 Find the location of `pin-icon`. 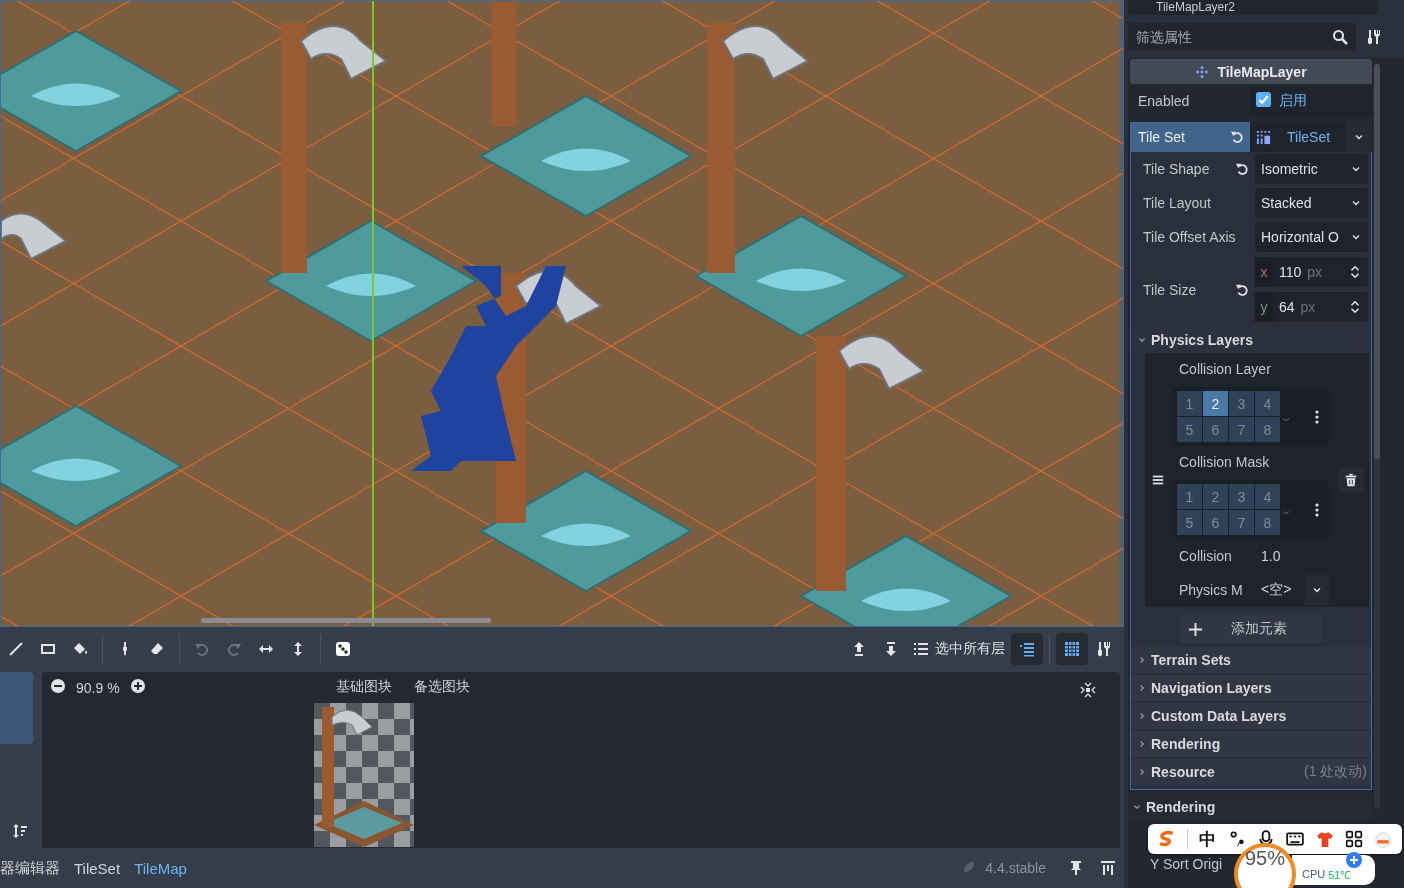

pin-icon is located at coordinates (1076, 868).